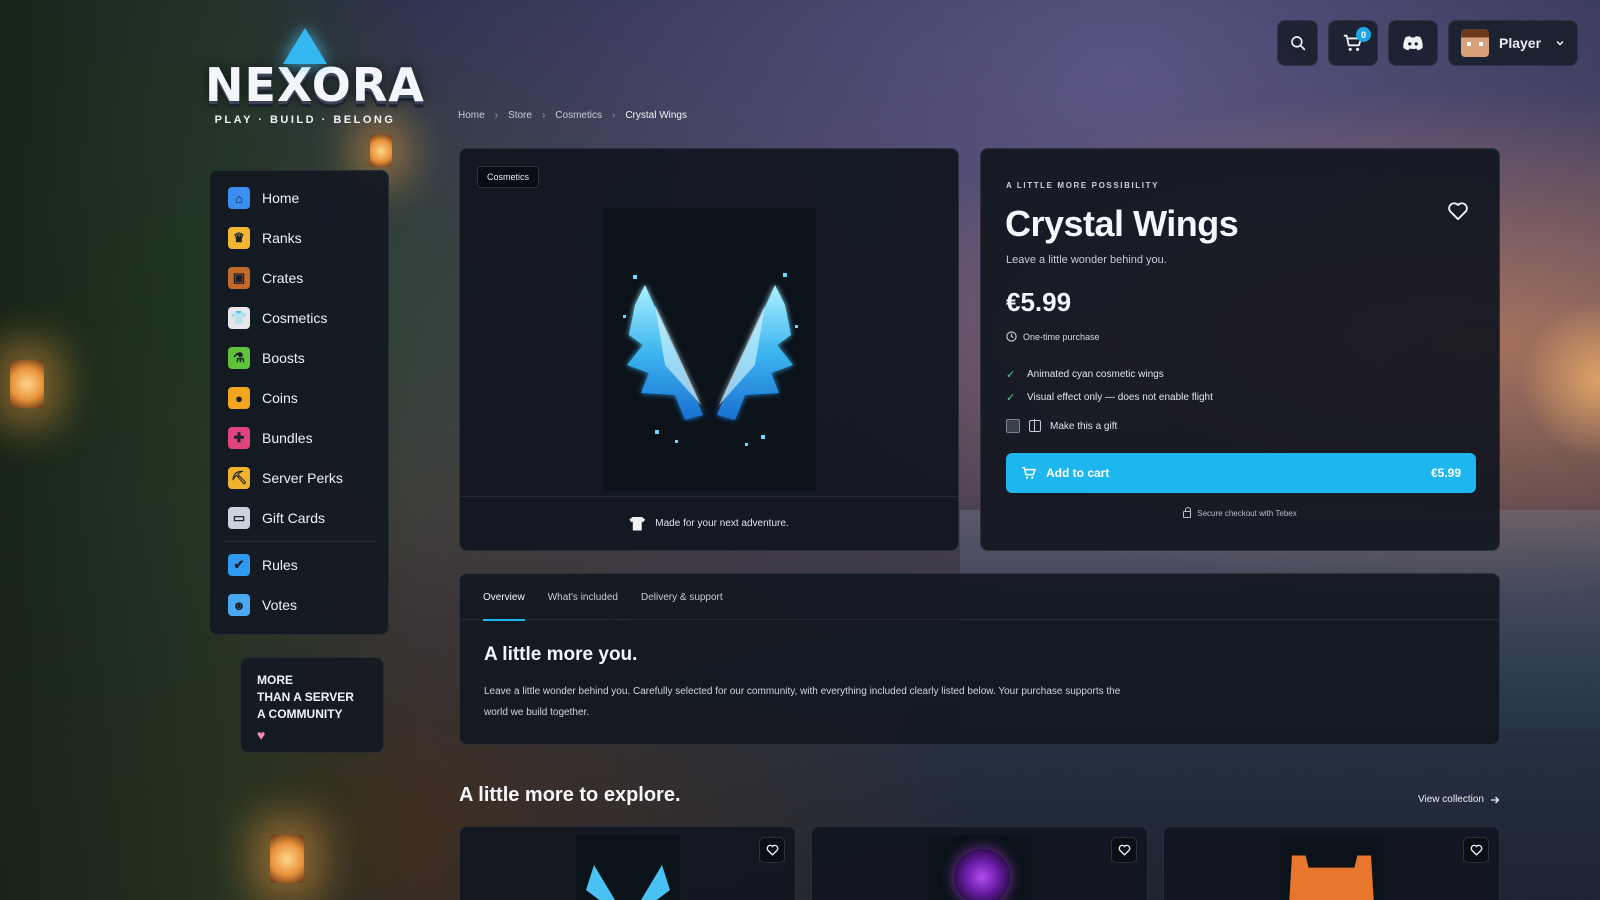  Describe the element at coordinates (570, 795) in the screenshot. I see `explore-heading: A little more to explore.` at that location.